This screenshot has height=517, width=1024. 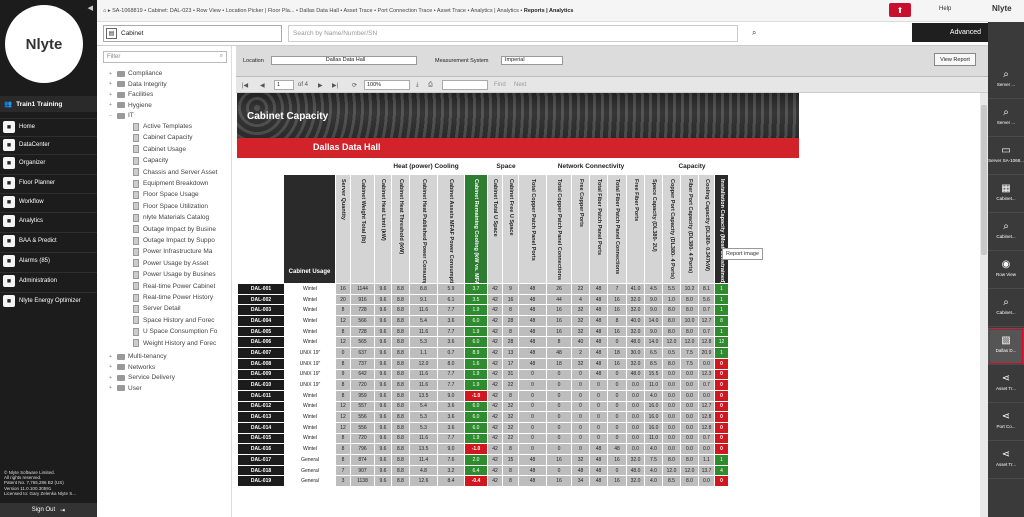 What do you see at coordinates (363, 229) in the screenshot?
I see `column-header: Cabinet Weight Total (lb)` at bounding box center [363, 229].